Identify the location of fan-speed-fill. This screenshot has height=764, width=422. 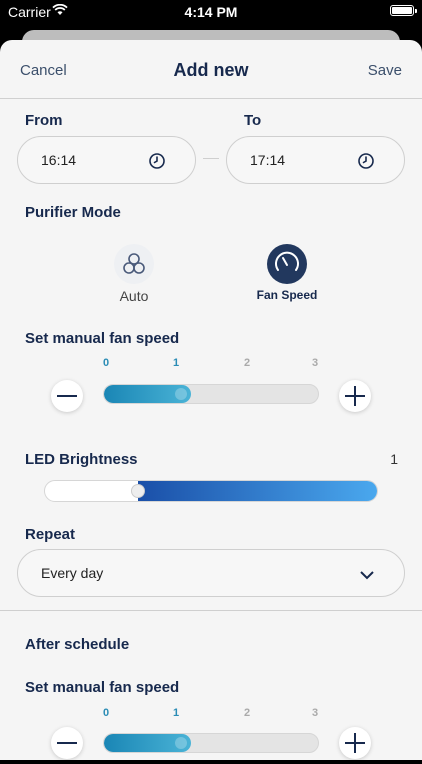
(147, 394).